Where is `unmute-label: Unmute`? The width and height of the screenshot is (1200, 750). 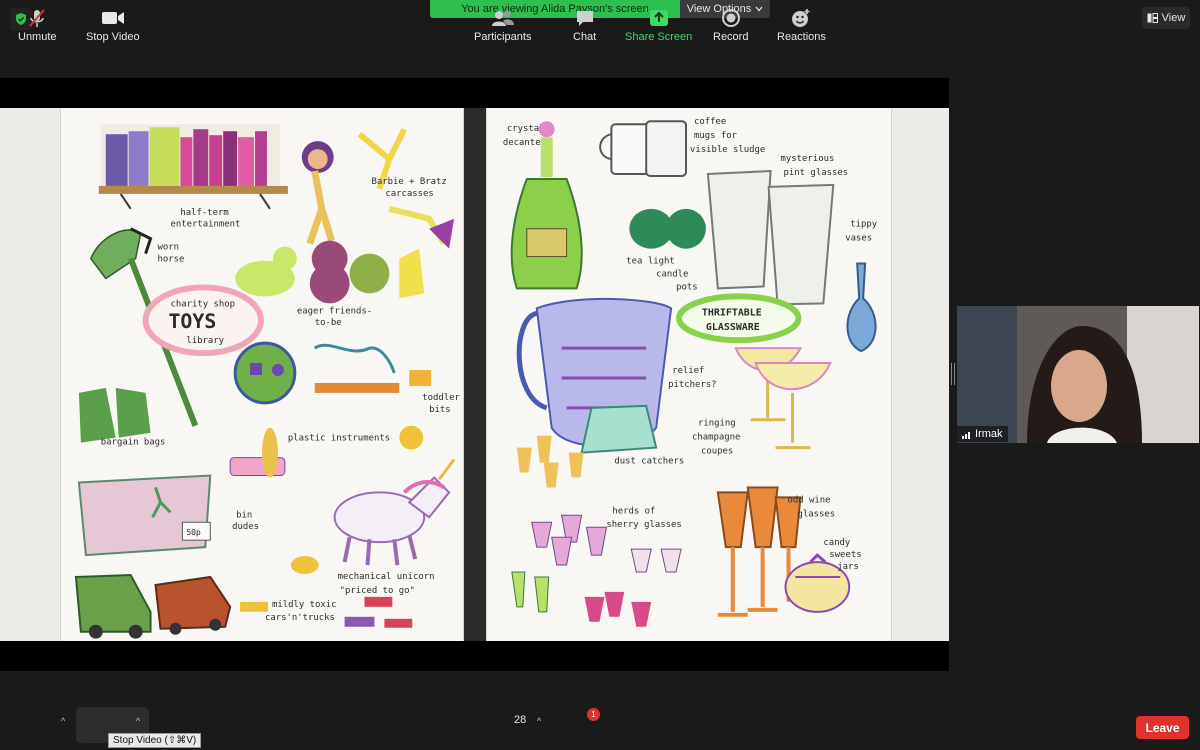 unmute-label: Unmute is located at coordinates (37, 37).